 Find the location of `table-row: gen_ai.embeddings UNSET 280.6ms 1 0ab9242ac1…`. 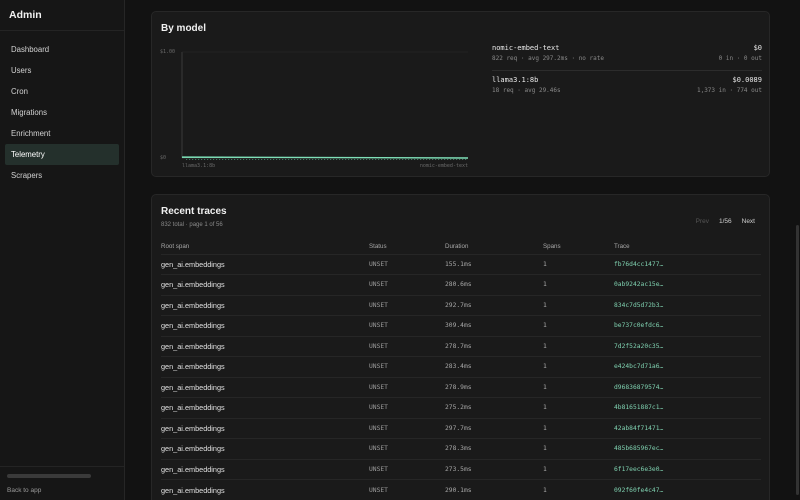

table-row: gen_ai.embeddings UNSET 280.6ms 1 0ab9242ac1… is located at coordinates (461, 284).